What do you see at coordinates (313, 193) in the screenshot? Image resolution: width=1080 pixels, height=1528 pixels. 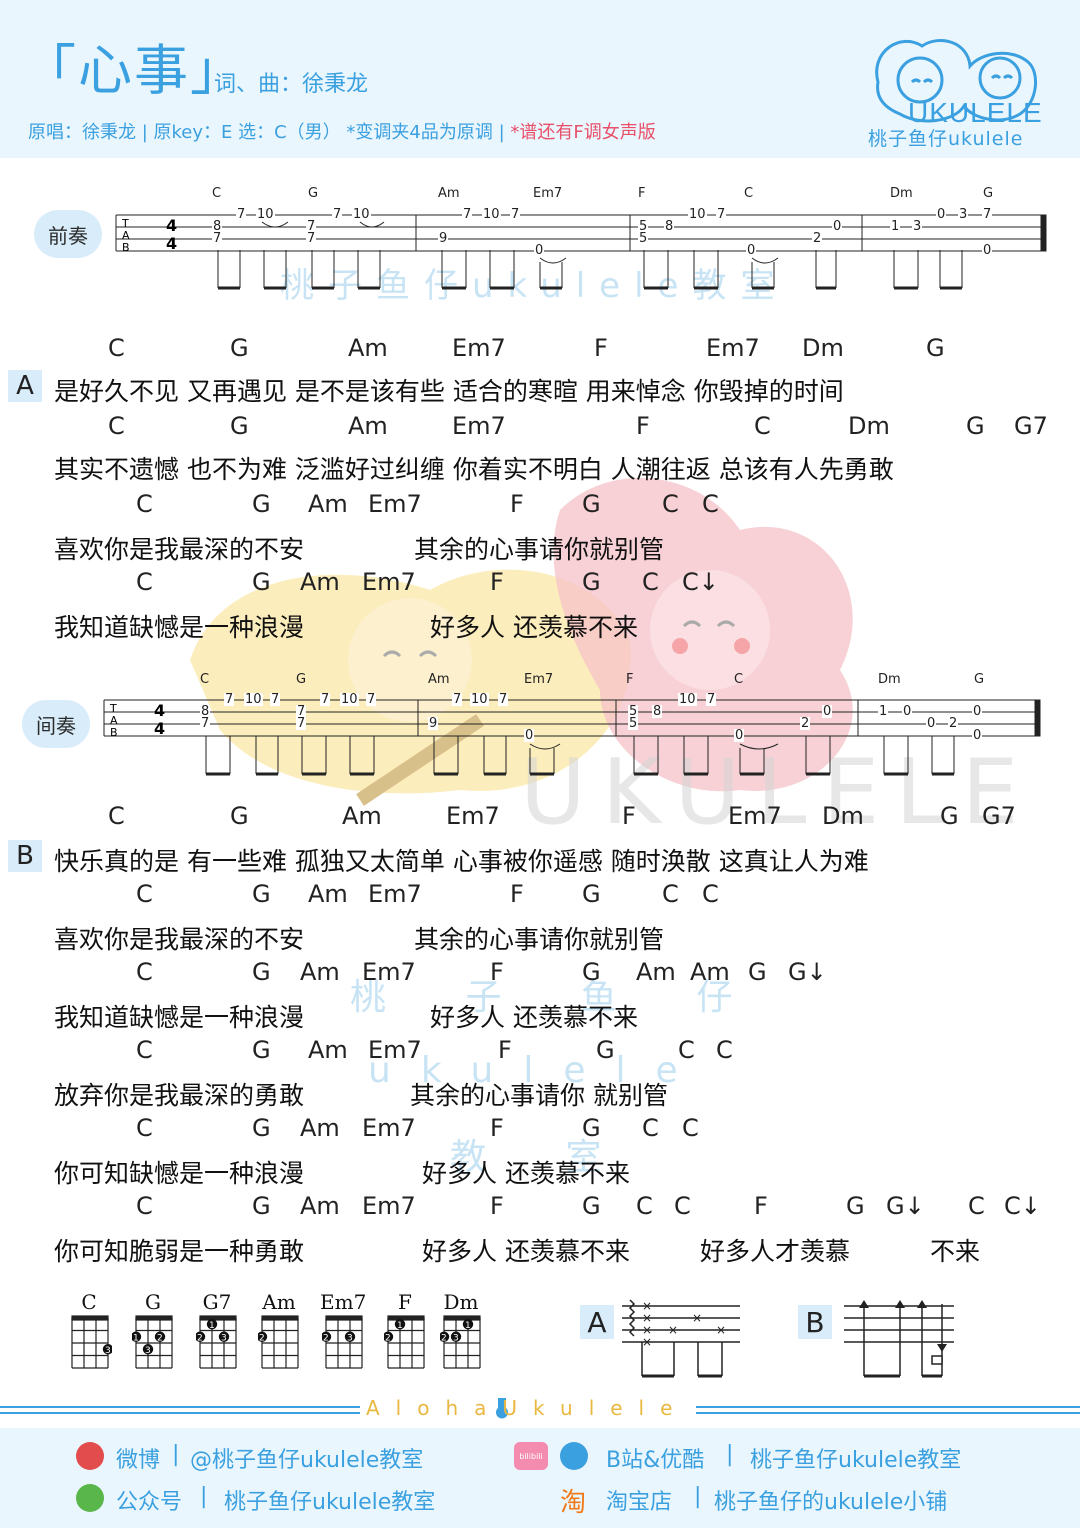 I see `intro-chord: G` at bounding box center [313, 193].